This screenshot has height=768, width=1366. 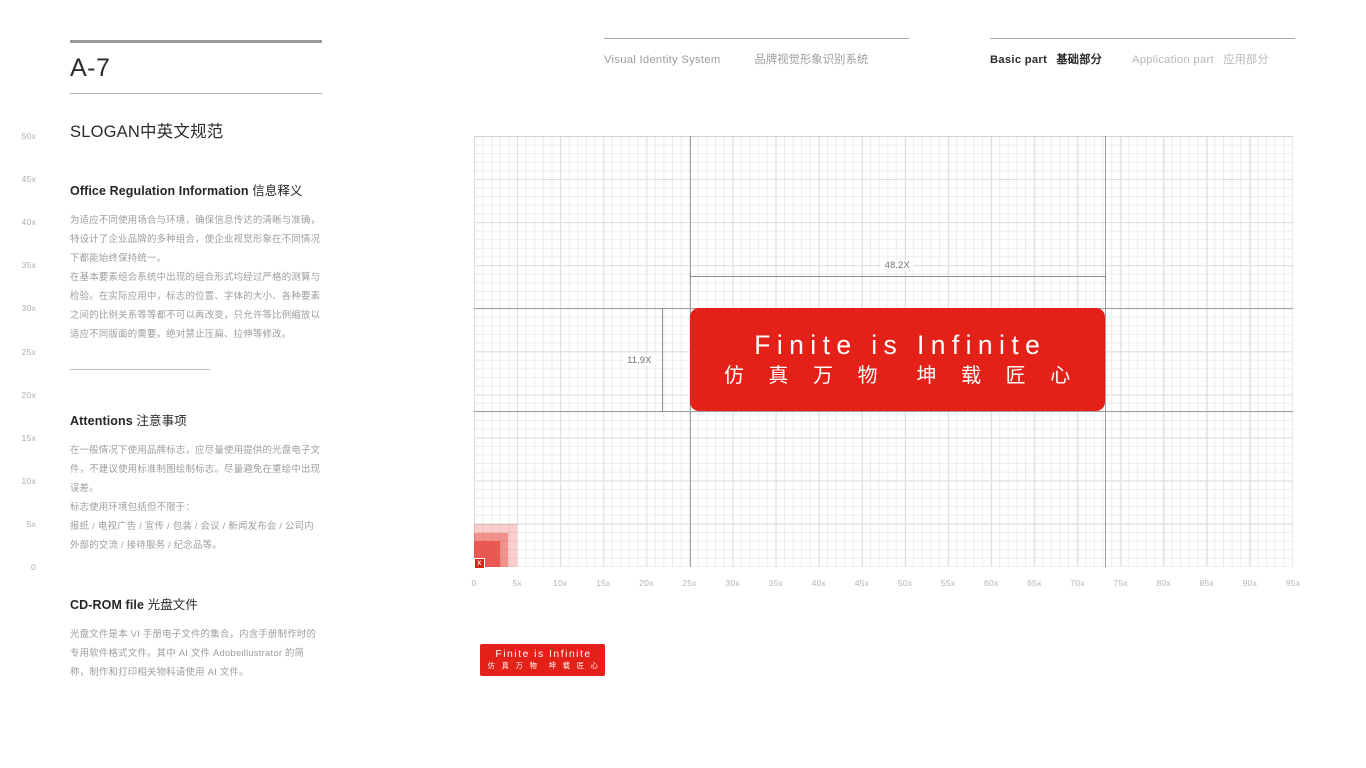 I want to click on dimension-height: 11.9X, so click(x=644, y=360).